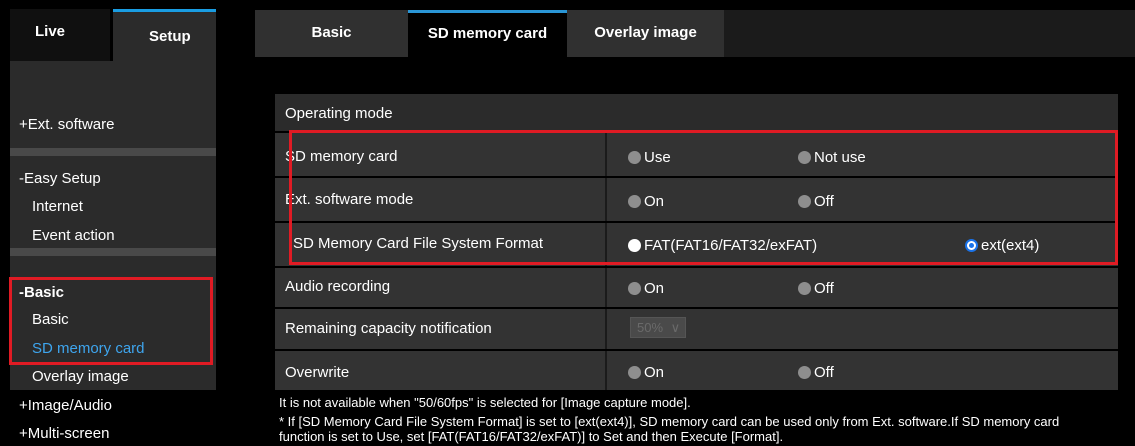  I want to click on sidebar-panel-ext, so click(113, 105).